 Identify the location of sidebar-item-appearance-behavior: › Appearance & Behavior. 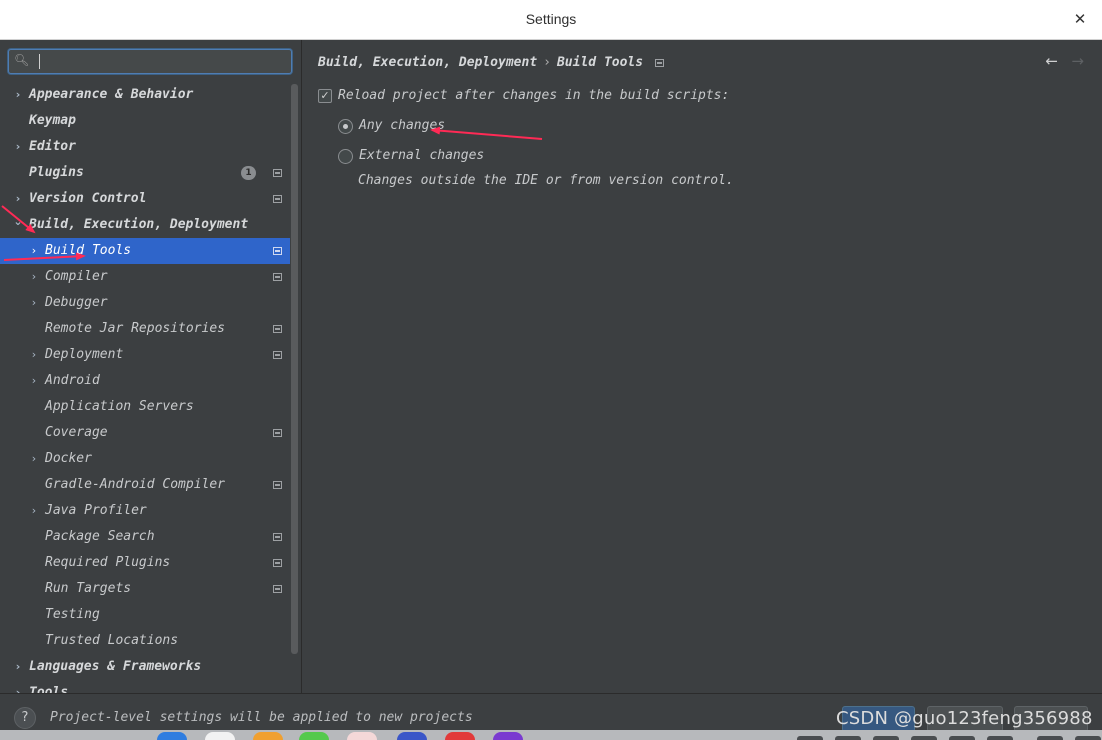
(145, 95).